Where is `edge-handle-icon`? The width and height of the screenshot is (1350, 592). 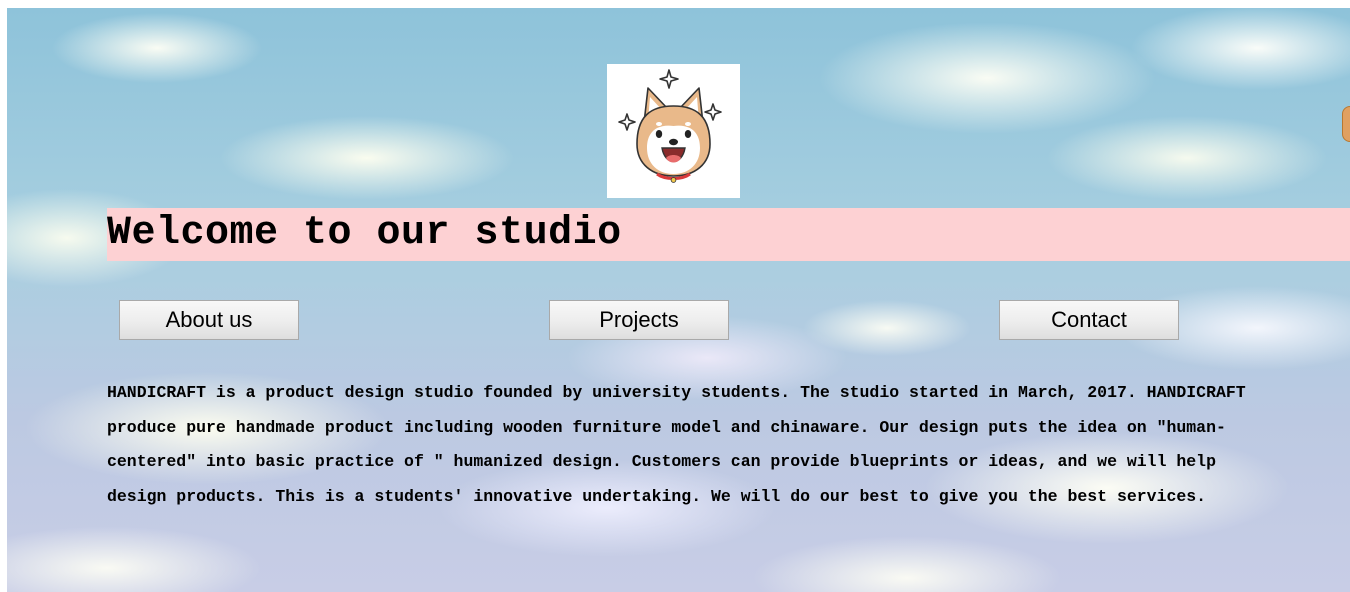 edge-handle-icon is located at coordinates (1346, 124).